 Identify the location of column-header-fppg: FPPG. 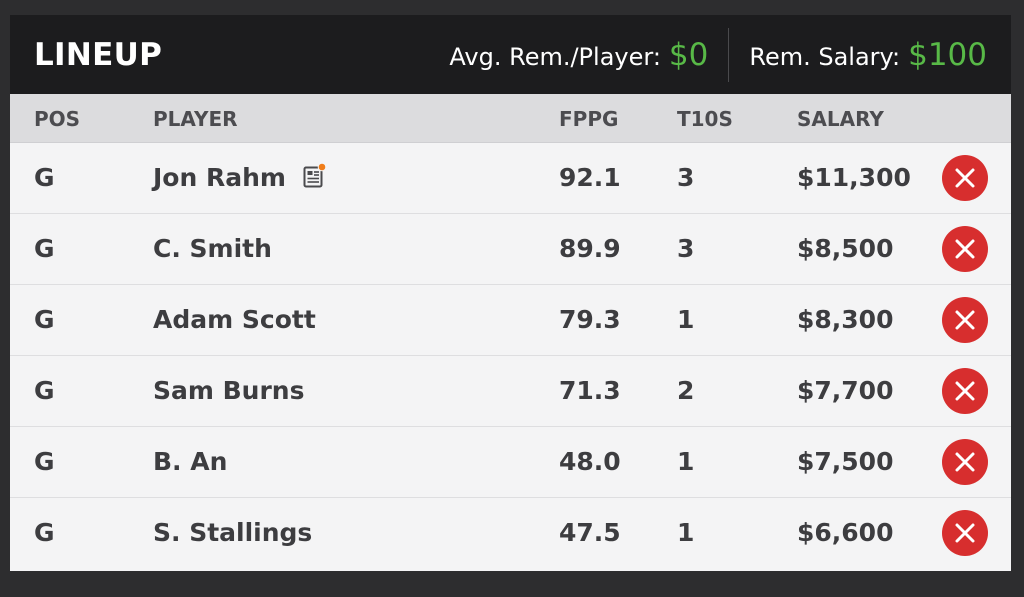
(589, 119).